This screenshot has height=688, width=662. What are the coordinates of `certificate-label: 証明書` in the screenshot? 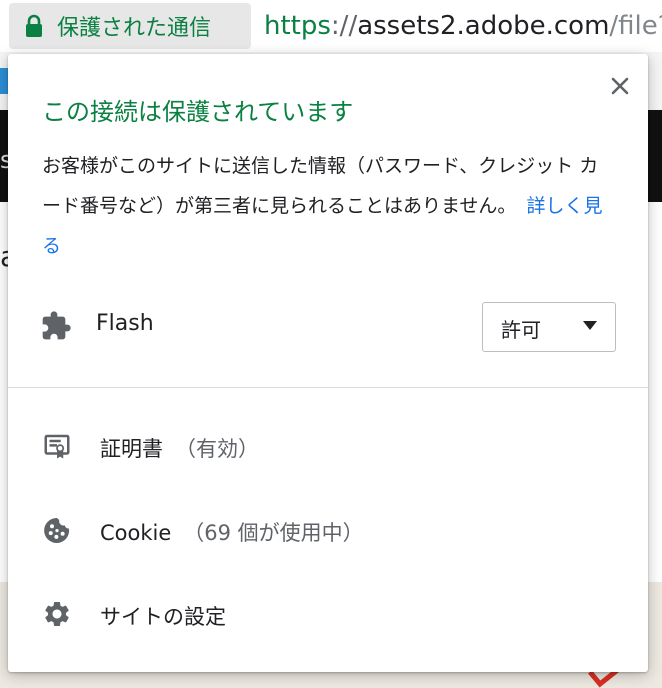 It's located at (131, 449).